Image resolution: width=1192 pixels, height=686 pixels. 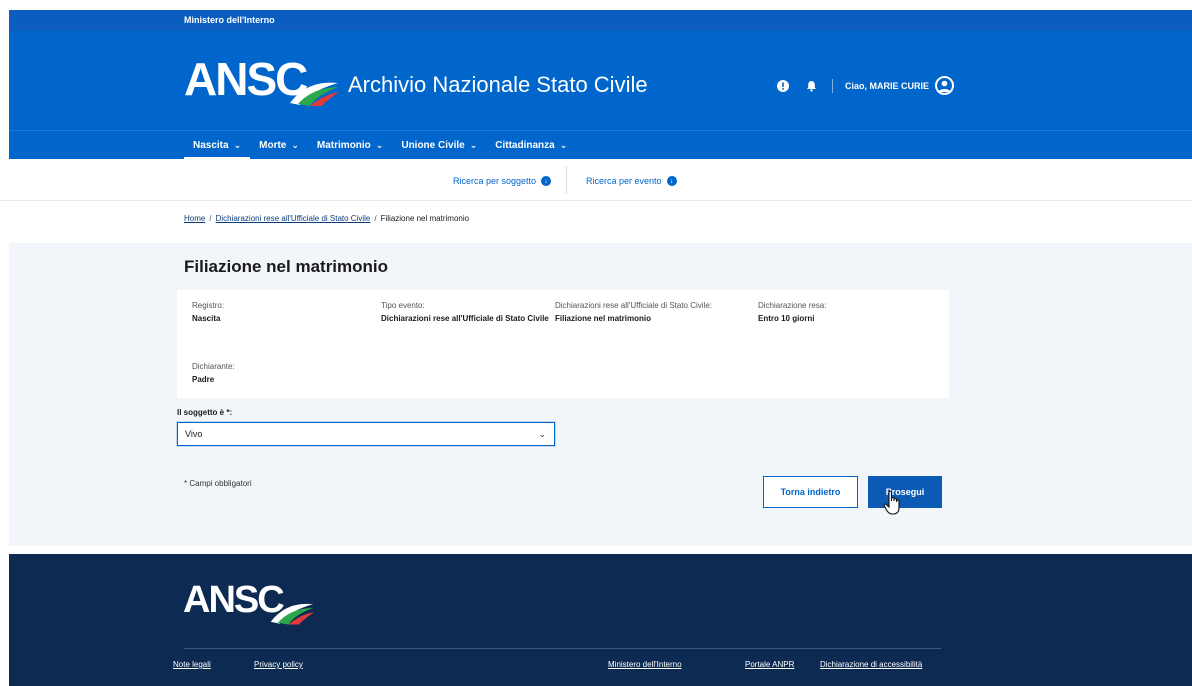 I want to click on search-by-event-link: Ricerca per evento ↓, so click(x=631, y=181).